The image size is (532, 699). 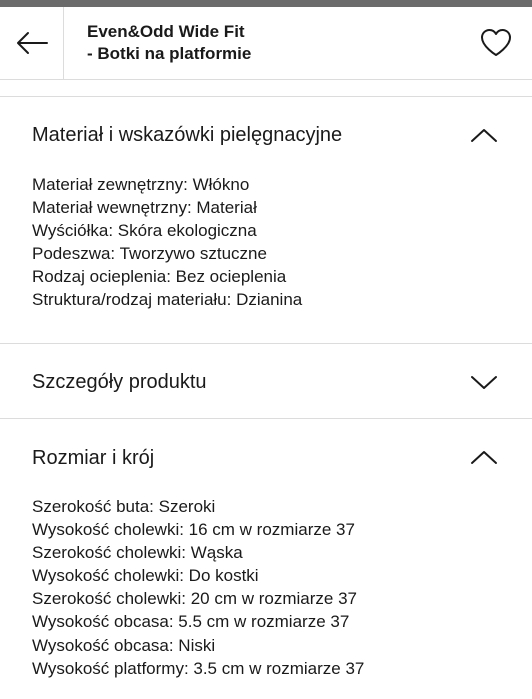 I want to click on section-header-material: Materiał i wskazówki pielęgnacyjne, so click(x=266, y=134).